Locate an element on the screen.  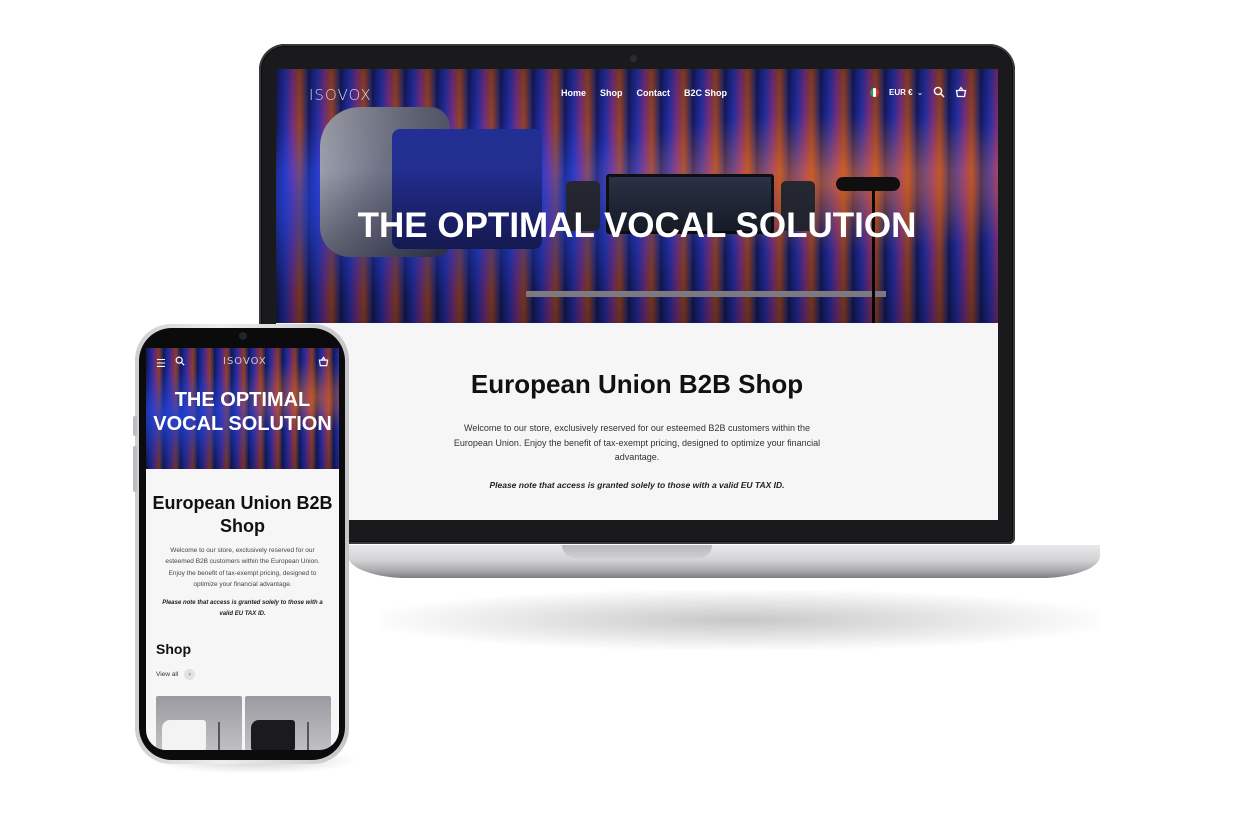
nav-link-b2c-shop: B2C Shop is located at coordinates (705, 93).